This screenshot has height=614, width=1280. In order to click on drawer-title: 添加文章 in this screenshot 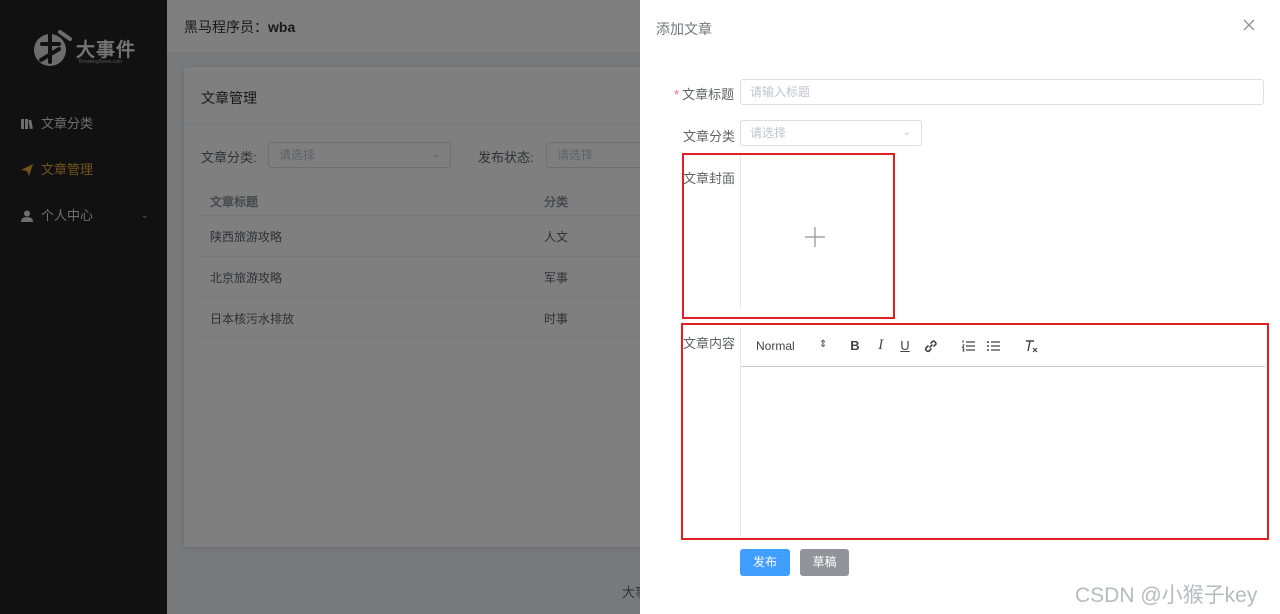, I will do `click(684, 29)`.